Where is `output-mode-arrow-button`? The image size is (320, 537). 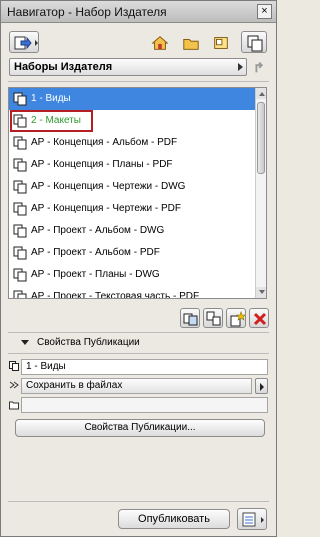
output-mode-arrow-button is located at coordinates (261, 386).